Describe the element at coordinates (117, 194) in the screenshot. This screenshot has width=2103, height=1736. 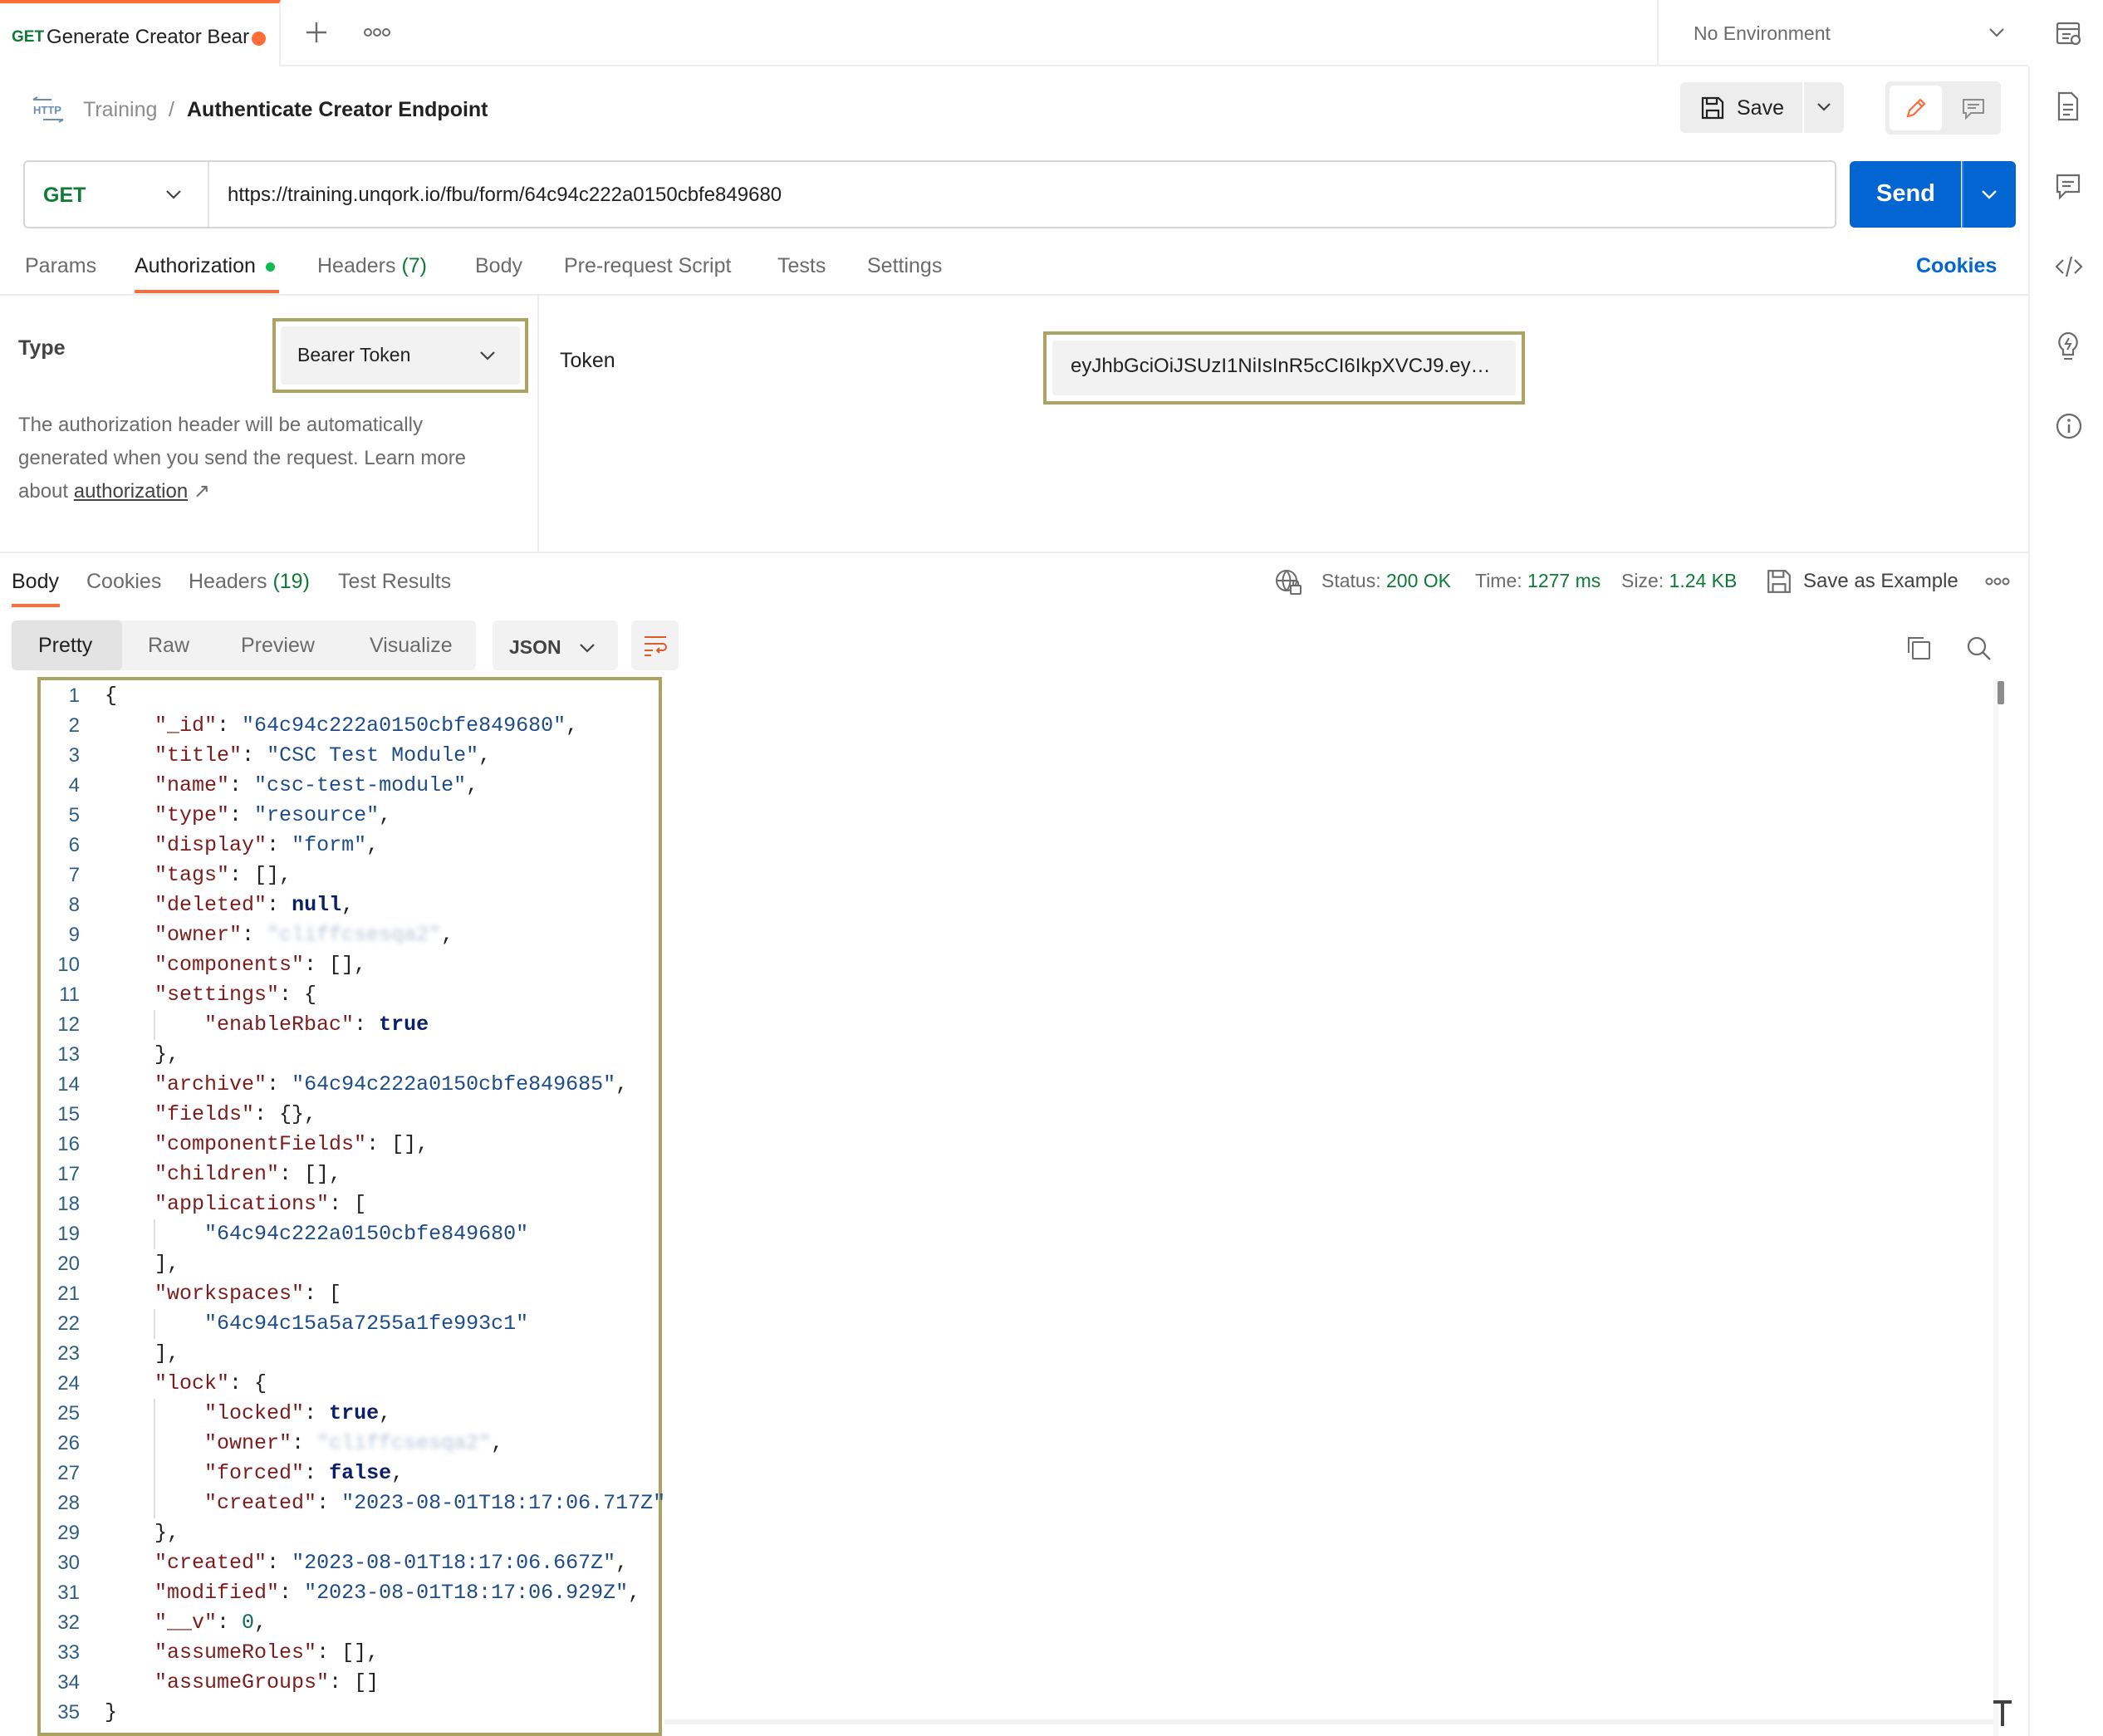
I see `method-select: GET` at that location.